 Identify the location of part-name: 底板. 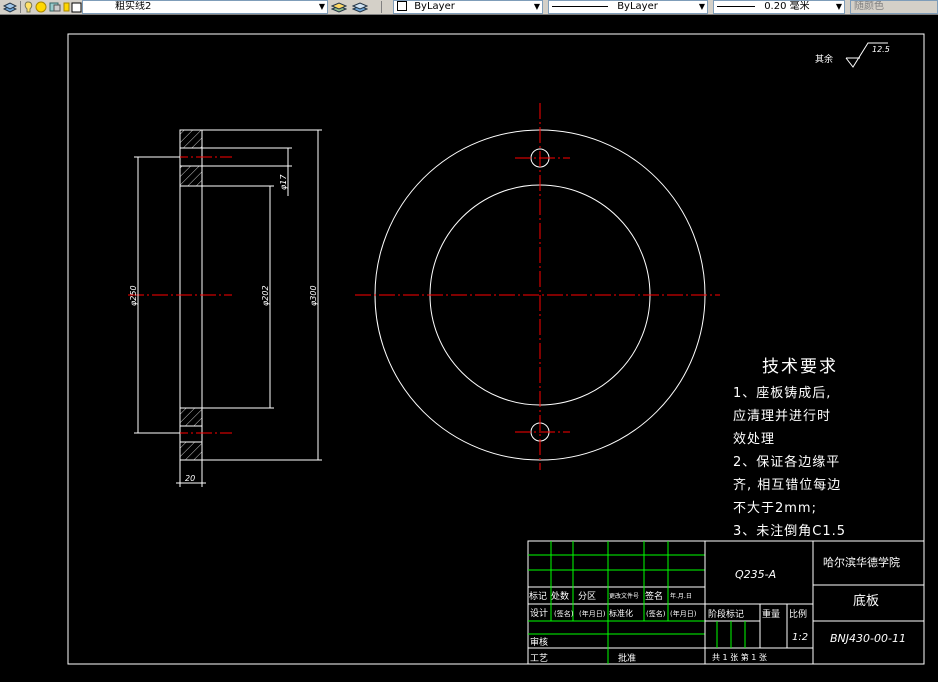
(866, 601).